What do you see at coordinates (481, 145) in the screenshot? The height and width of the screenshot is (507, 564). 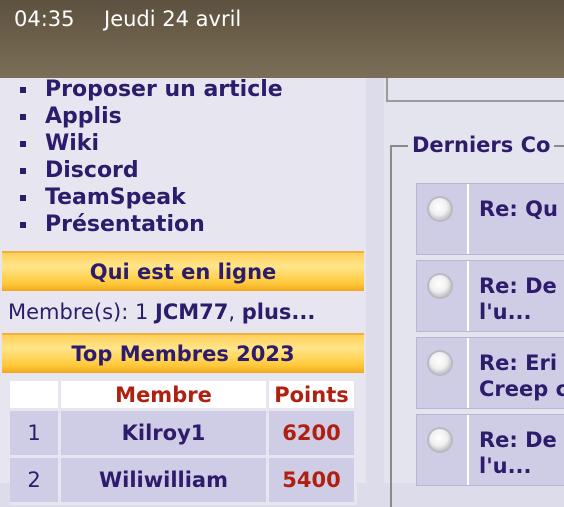 I see `comments-legend: Derniers Co` at bounding box center [481, 145].